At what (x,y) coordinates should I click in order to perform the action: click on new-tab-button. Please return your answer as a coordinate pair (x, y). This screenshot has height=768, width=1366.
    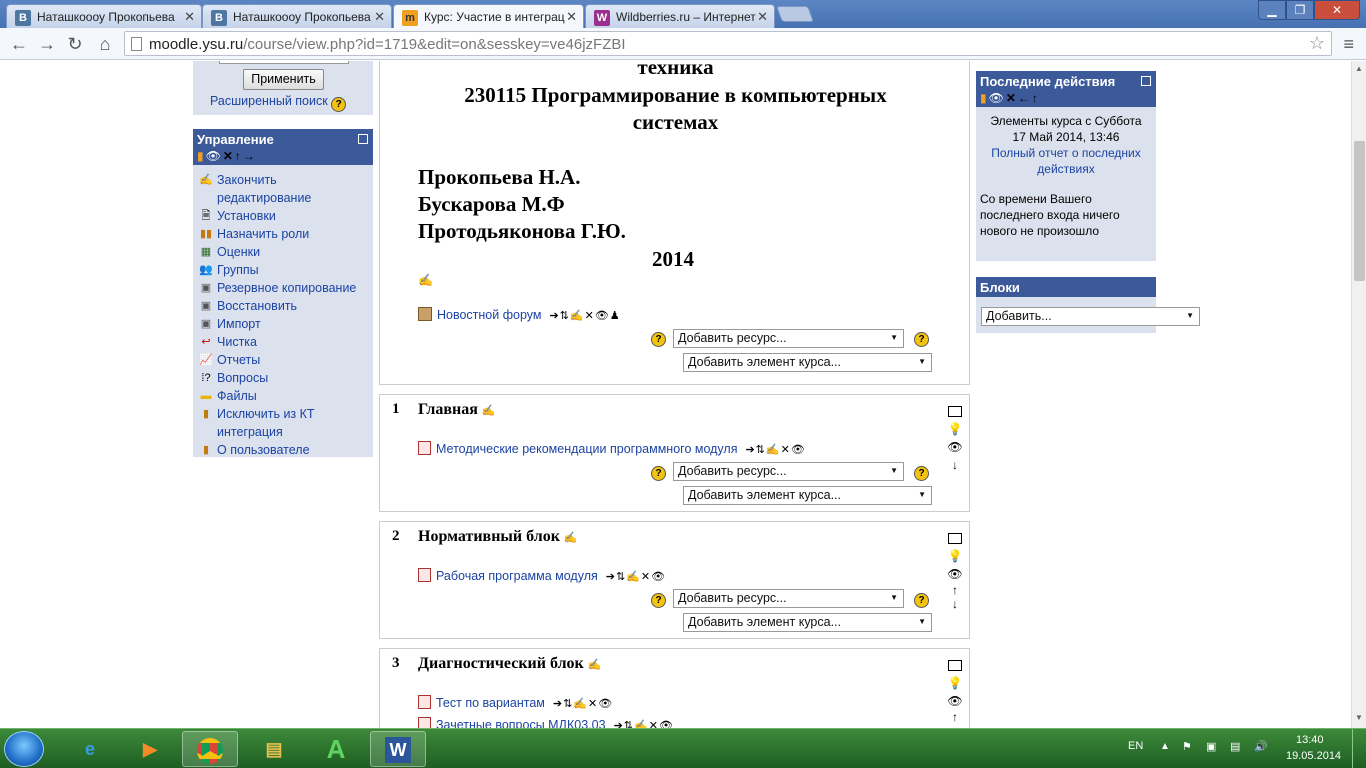
    Looking at the image, I should click on (795, 14).